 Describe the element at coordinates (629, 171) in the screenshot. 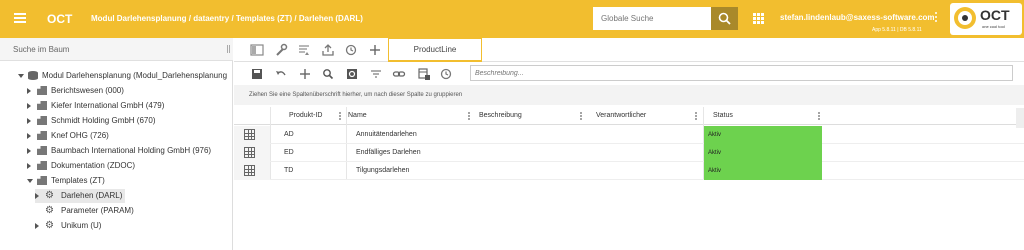

I see `table-row: TD Tilgungsdarlehen Aktiv` at that location.